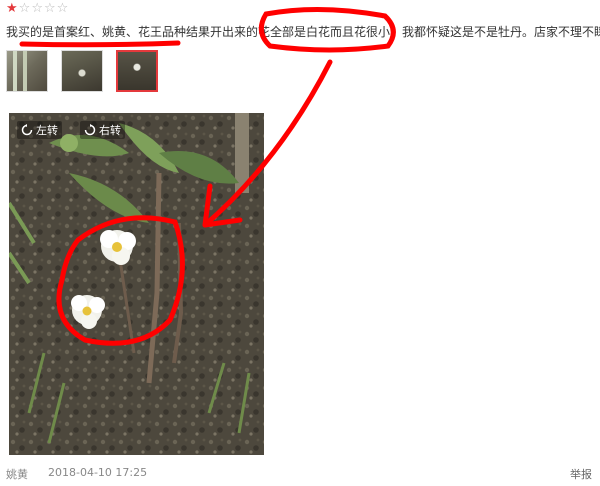  Describe the element at coordinates (27, 130) in the screenshot. I see `rotate-left-icon` at that location.